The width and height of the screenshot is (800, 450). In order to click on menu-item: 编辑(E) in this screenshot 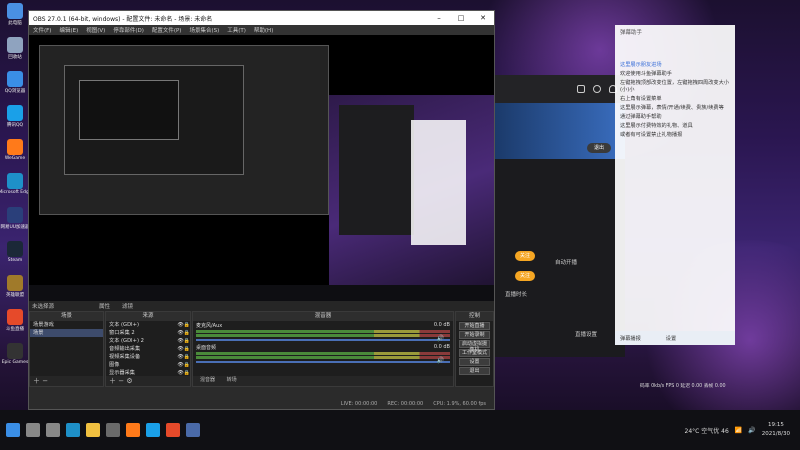, I will do `click(68, 30)`.